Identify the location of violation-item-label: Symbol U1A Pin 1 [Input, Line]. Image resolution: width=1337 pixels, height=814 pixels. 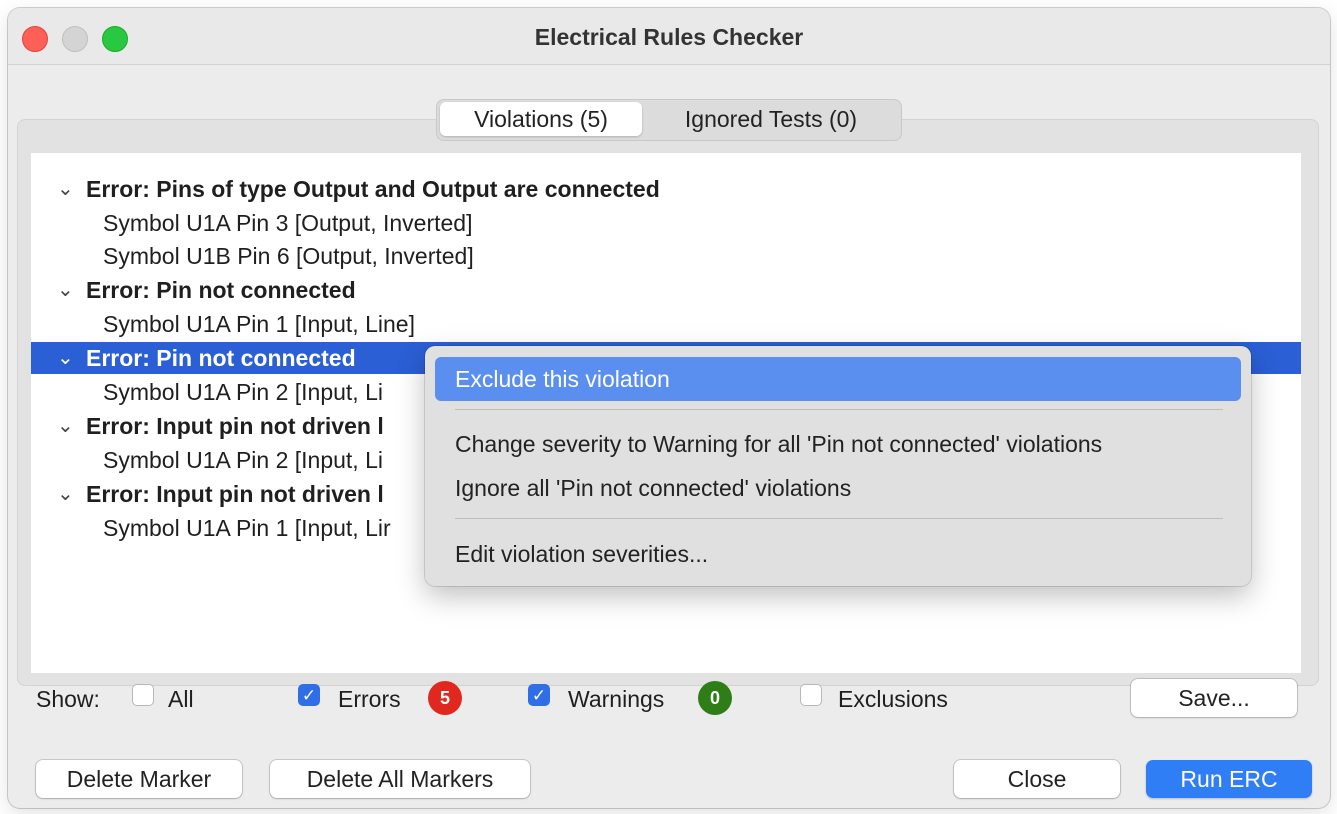
(259, 324).